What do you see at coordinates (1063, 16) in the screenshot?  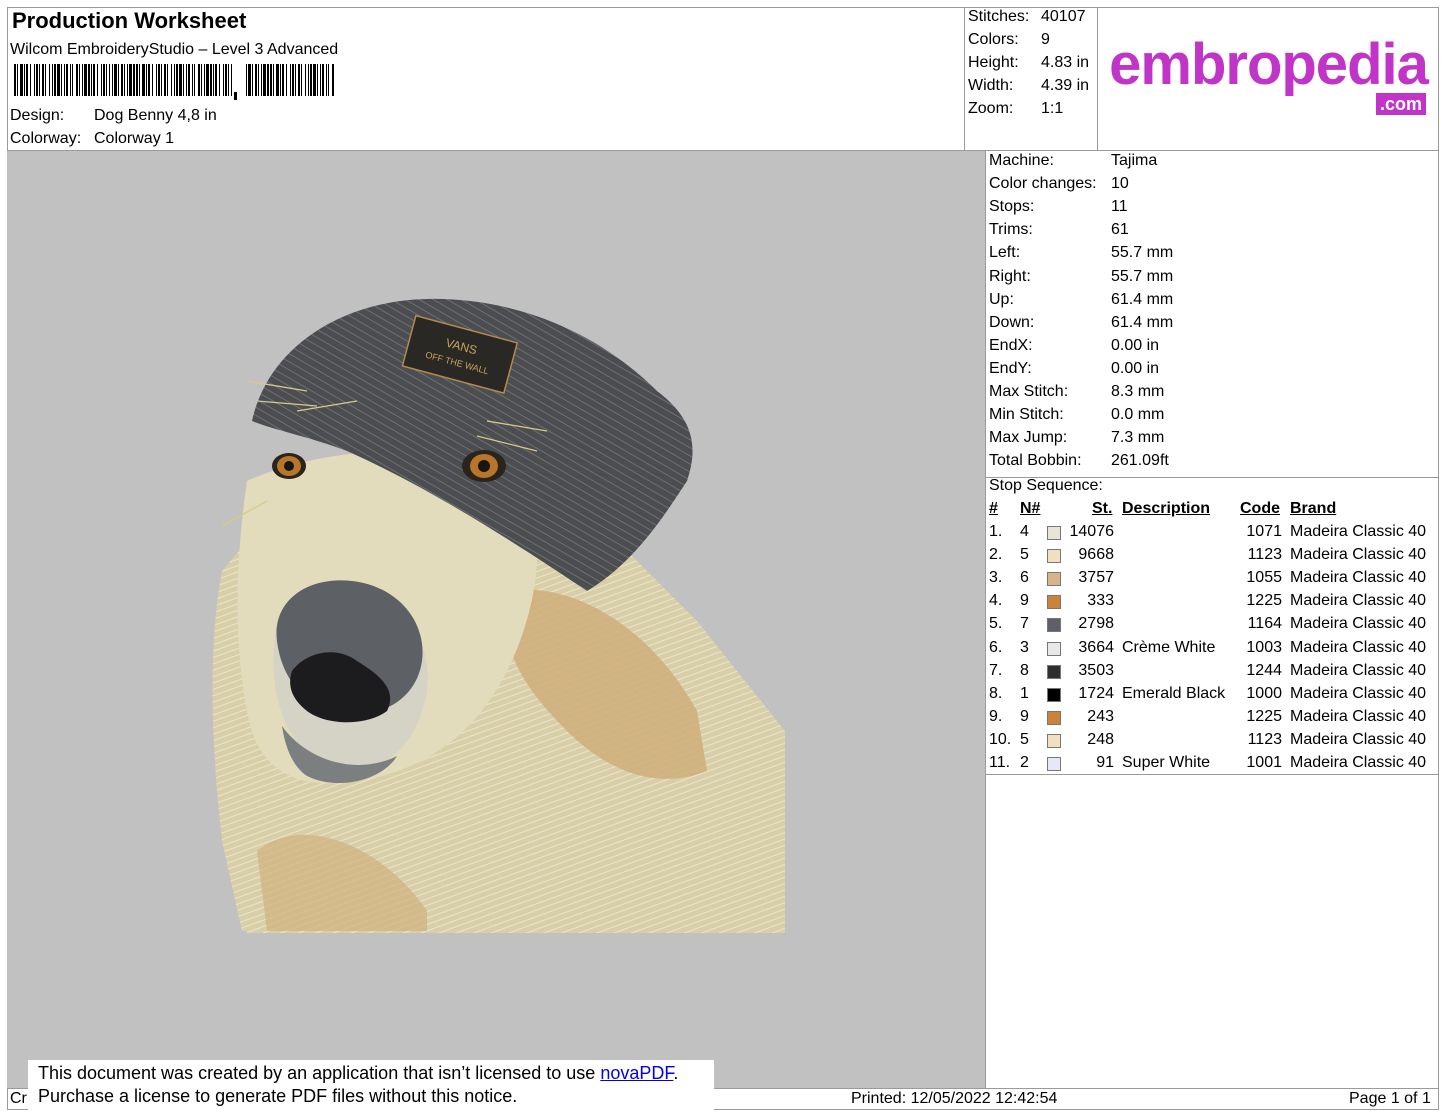 I see `stat-stitches-value: 40107` at bounding box center [1063, 16].